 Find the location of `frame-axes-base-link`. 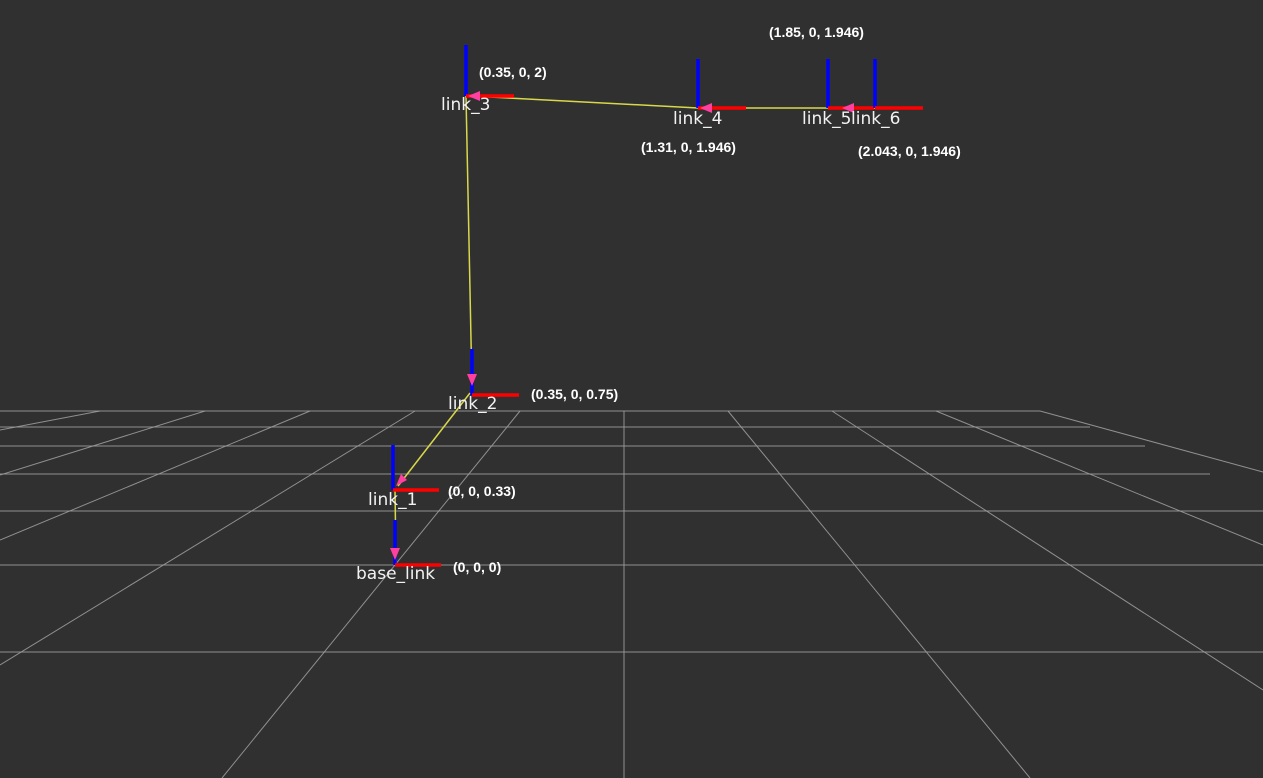

frame-axes-base-link is located at coordinates (415, 543).